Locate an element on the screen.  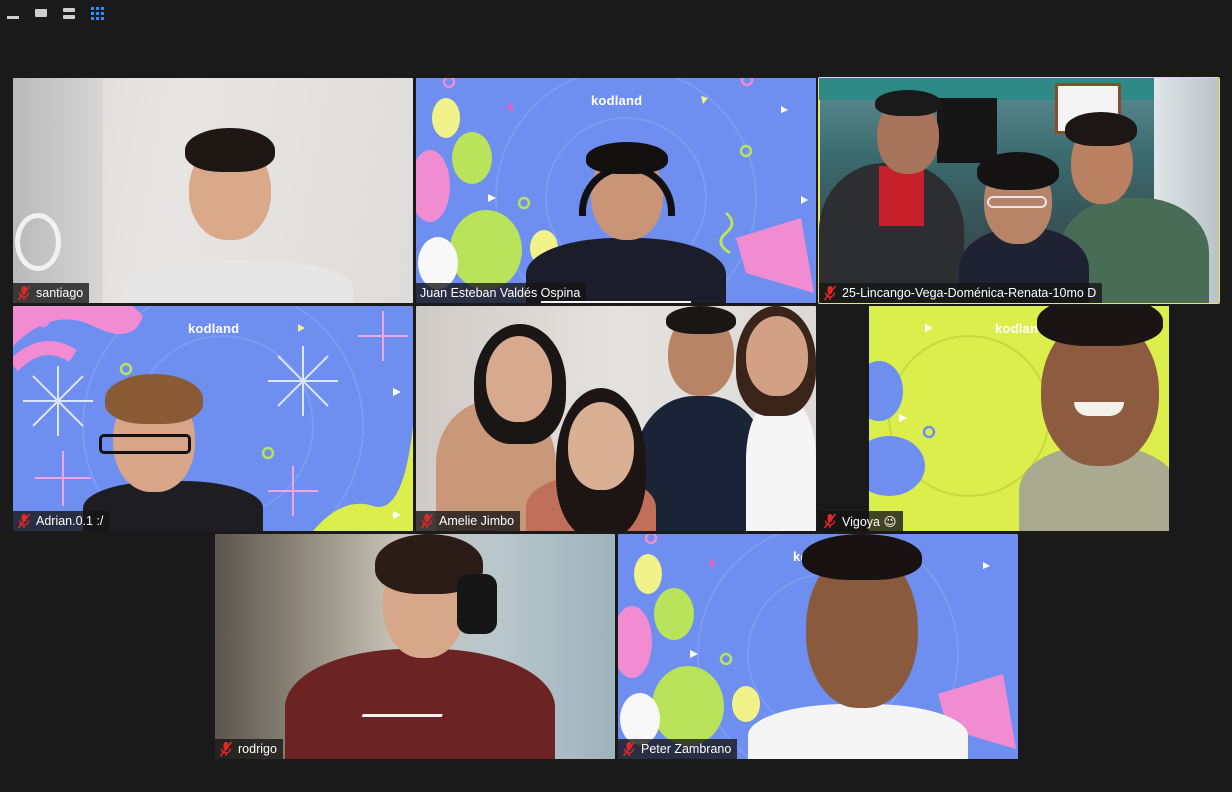
video-progress-line is located at coordinates (616, 302).